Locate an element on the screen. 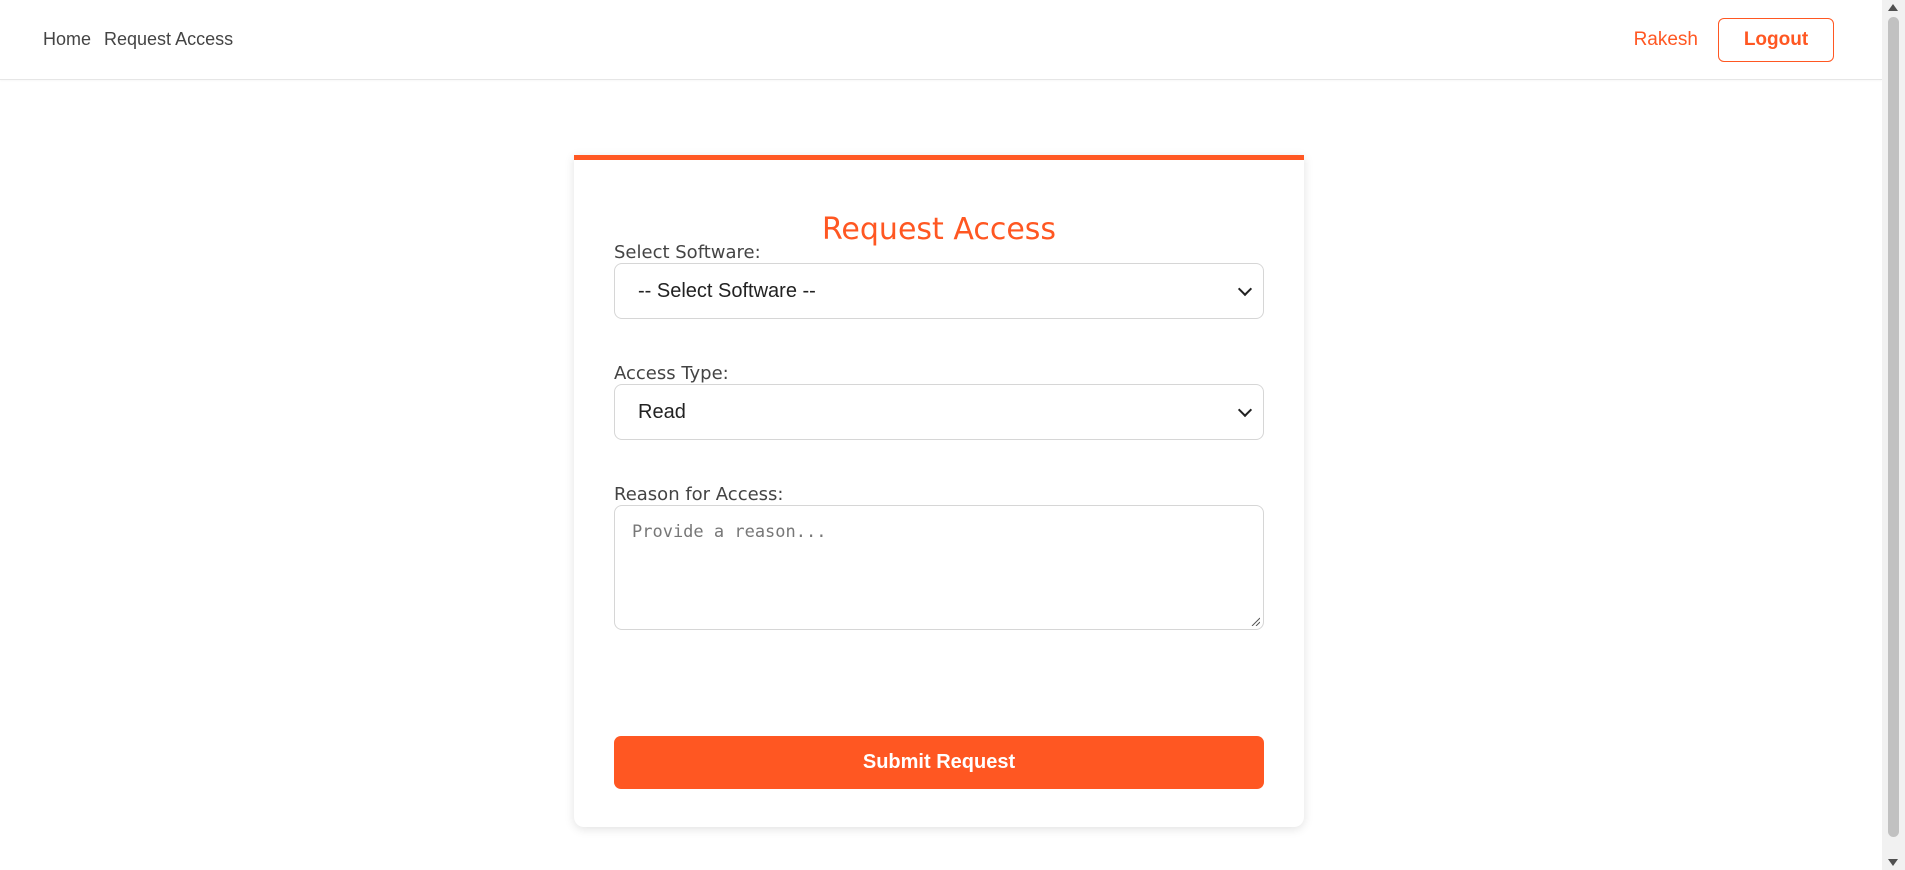 This screenshot has height=870, width=1905. access-type-select: Read is located at coordinates (939, 412).